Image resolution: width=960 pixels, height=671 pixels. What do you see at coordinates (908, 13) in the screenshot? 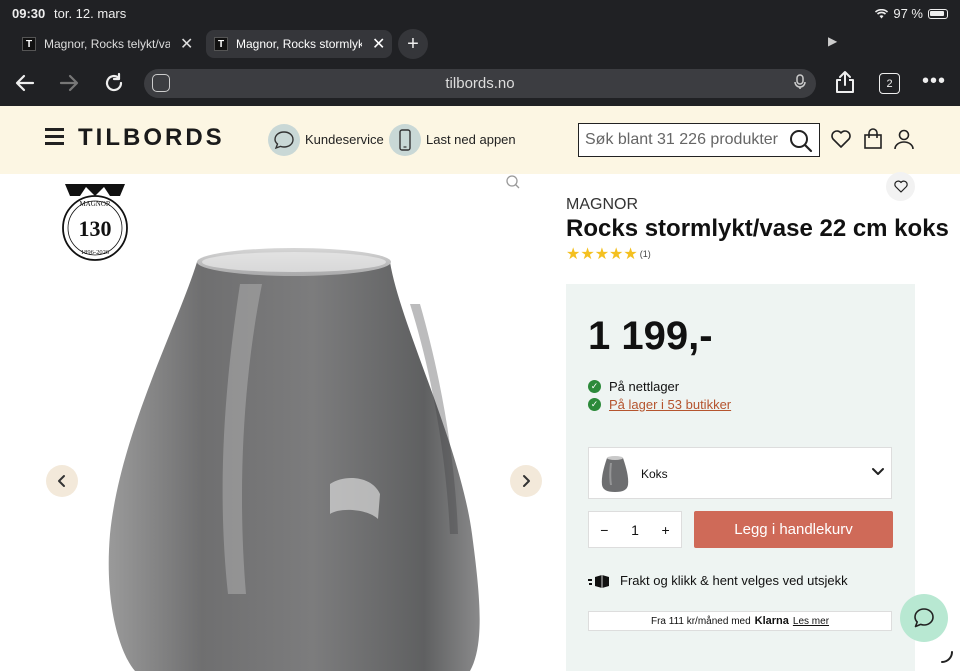
I see `battery-percent: 97 %` at bounding box center [908, 13].